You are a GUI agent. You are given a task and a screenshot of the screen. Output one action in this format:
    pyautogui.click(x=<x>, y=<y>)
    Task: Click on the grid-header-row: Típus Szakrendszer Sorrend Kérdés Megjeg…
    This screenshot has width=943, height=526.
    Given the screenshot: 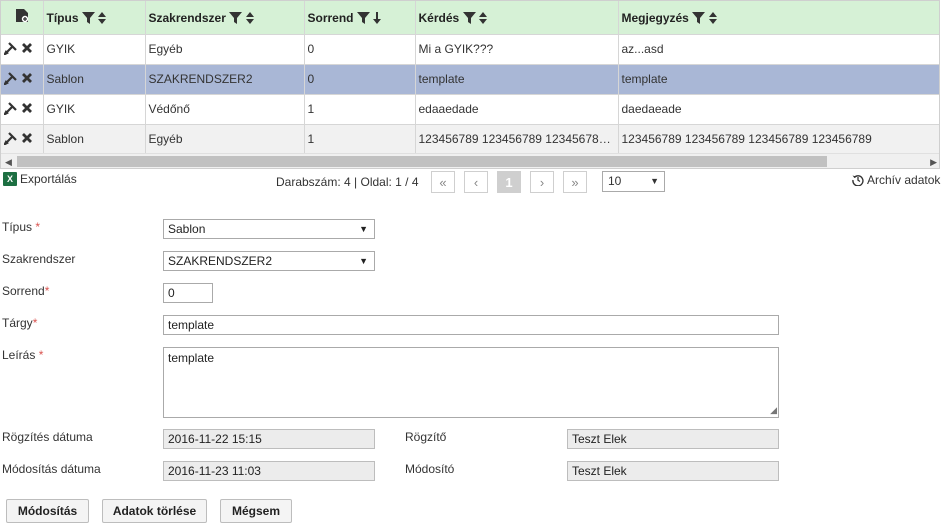 What is the action you would take?
    pyautogui.click(x=470, y=18)
    